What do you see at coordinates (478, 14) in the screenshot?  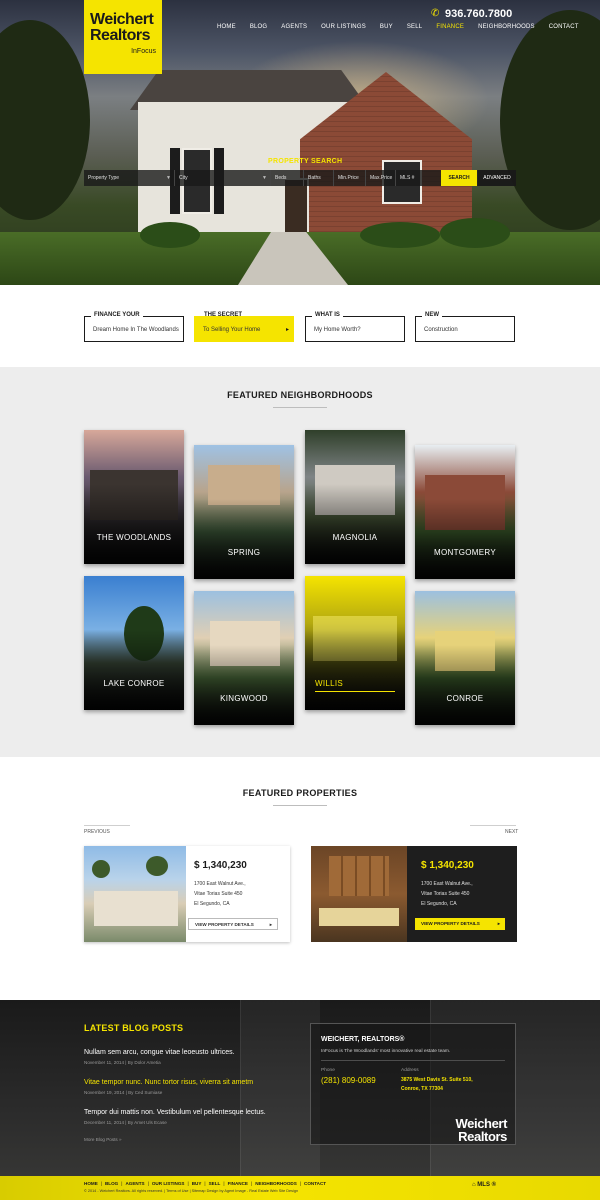 I see `header-phone: 936.760.7800` at bounding box center [478, 14].